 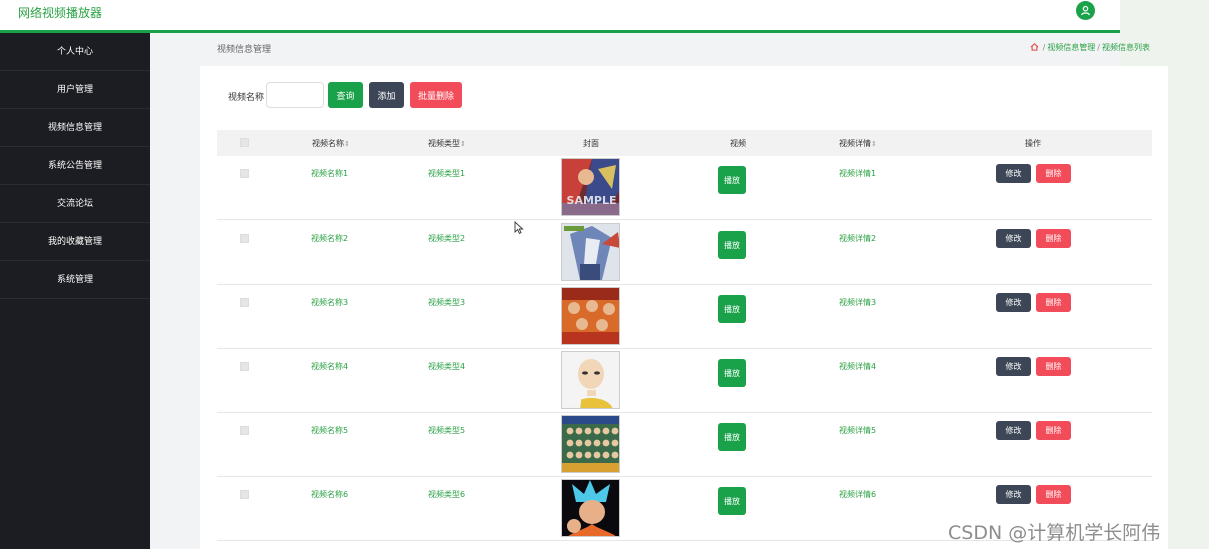 What do you see at coordinates (560, 16) in the screenshot?
I see `top-header: 网络视频播放器` at bounding box center [560, 16].